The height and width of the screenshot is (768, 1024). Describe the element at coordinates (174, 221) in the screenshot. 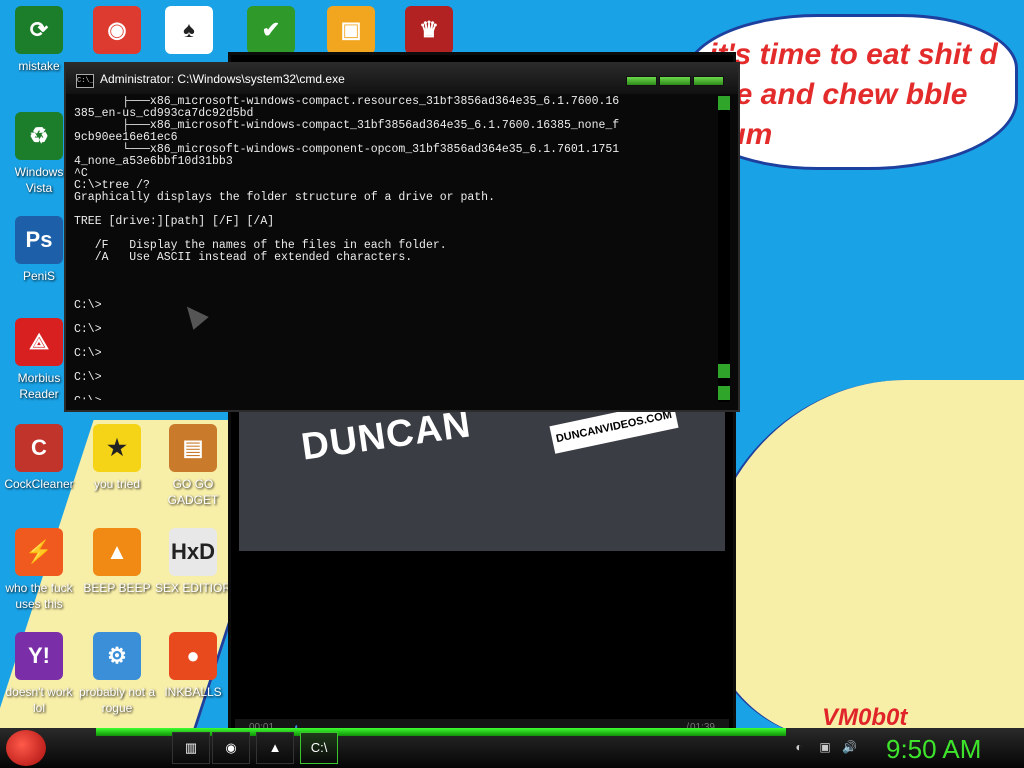

I see `console-line: TREE [drive:][path] [/F] [/A]` at that location.